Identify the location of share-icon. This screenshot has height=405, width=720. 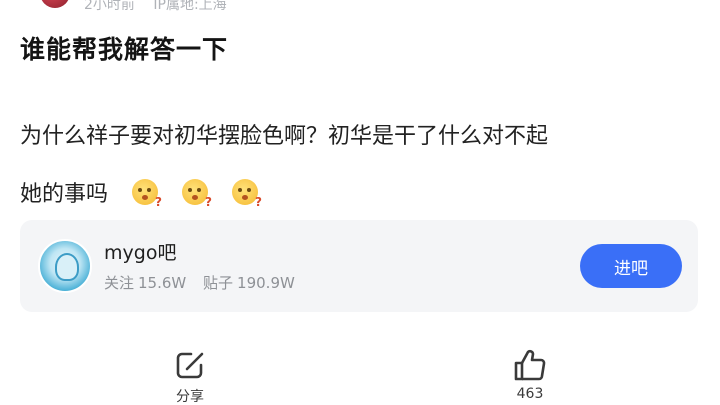
(190, 365).